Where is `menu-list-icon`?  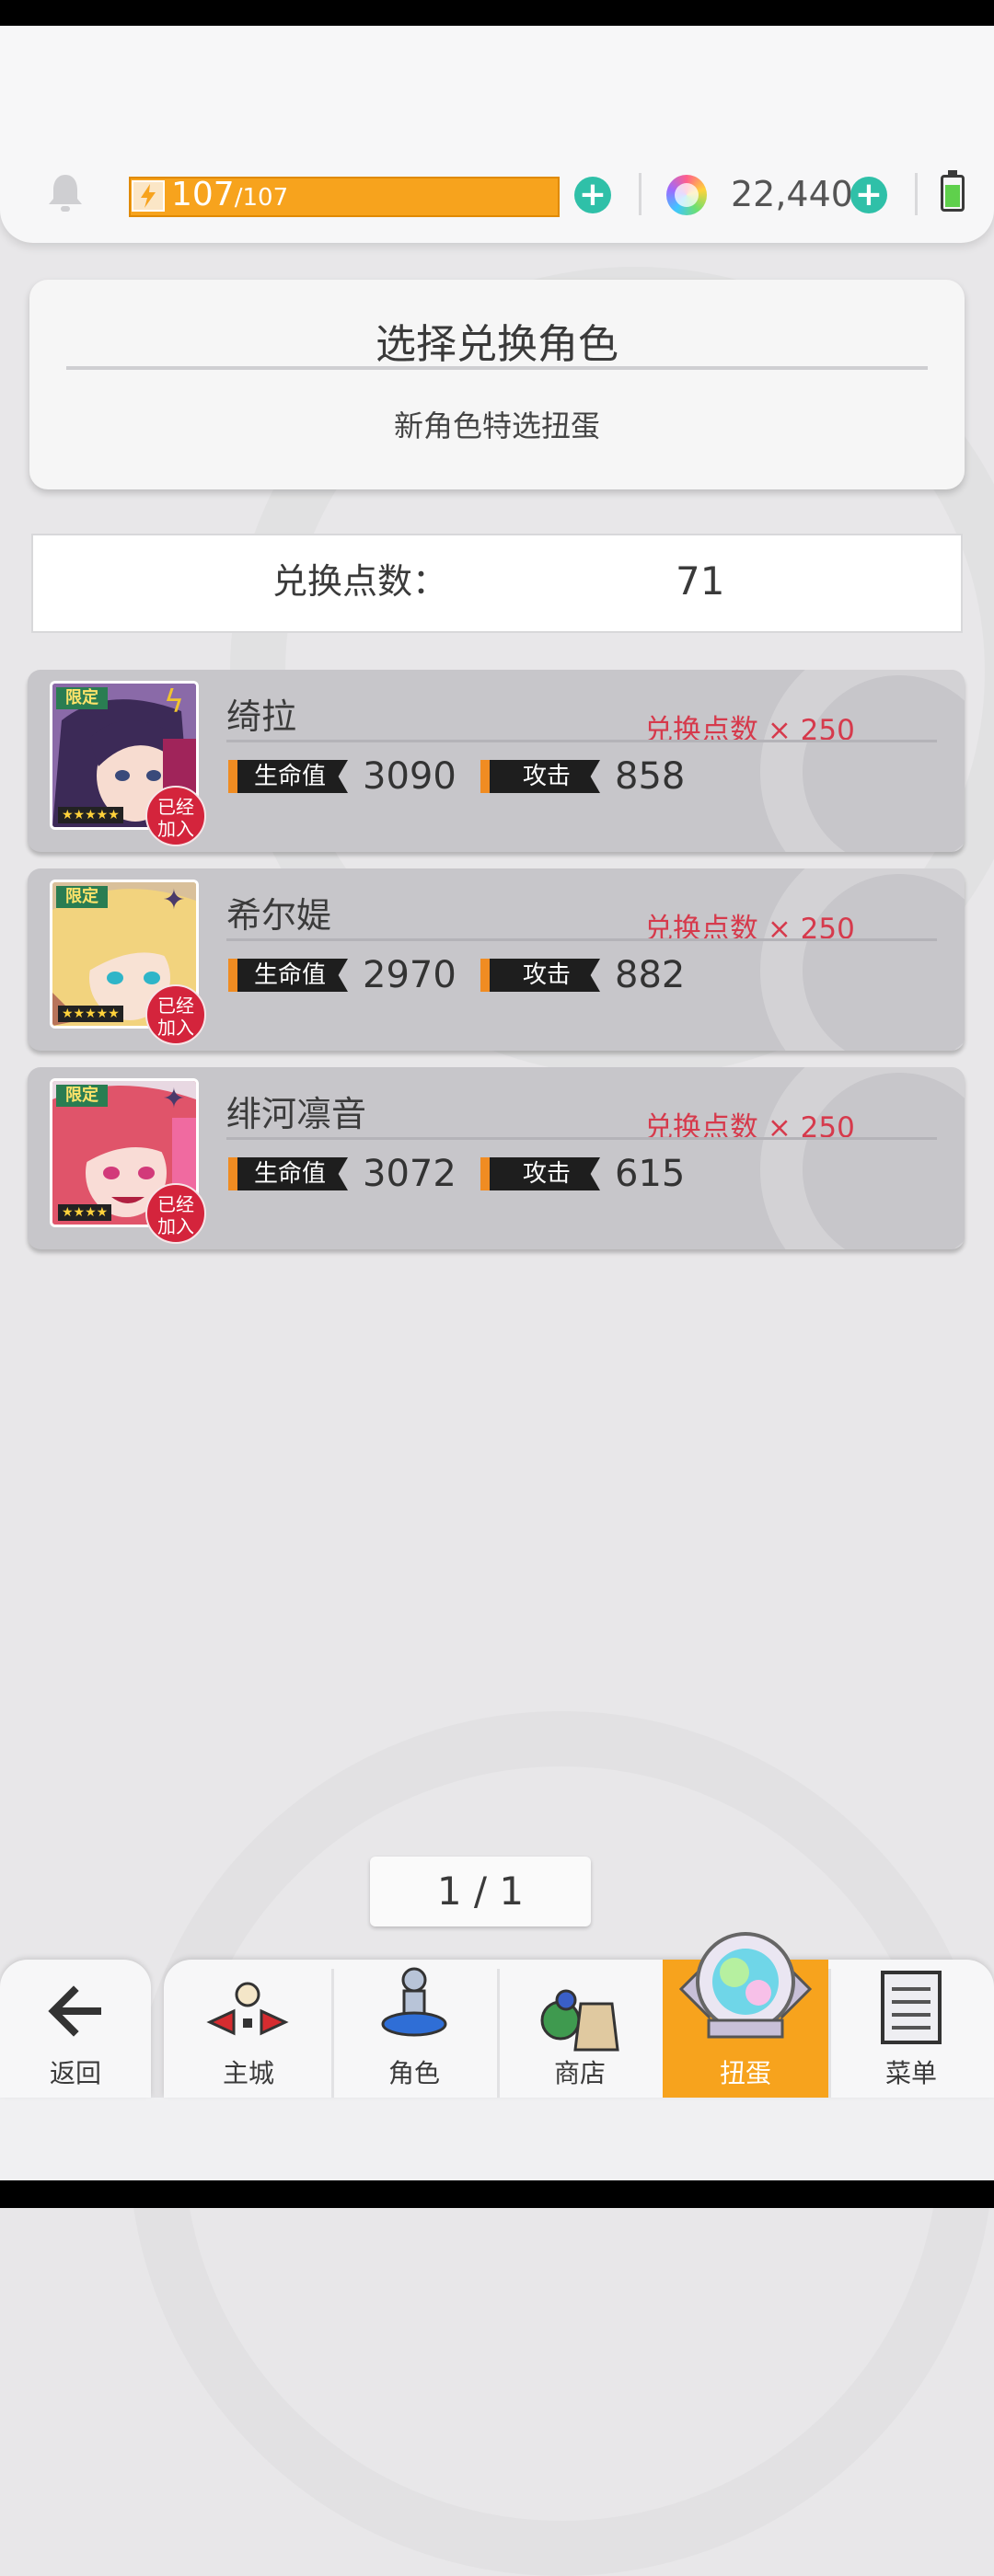 menu-list-icon is located at coordinates (911, 2007).